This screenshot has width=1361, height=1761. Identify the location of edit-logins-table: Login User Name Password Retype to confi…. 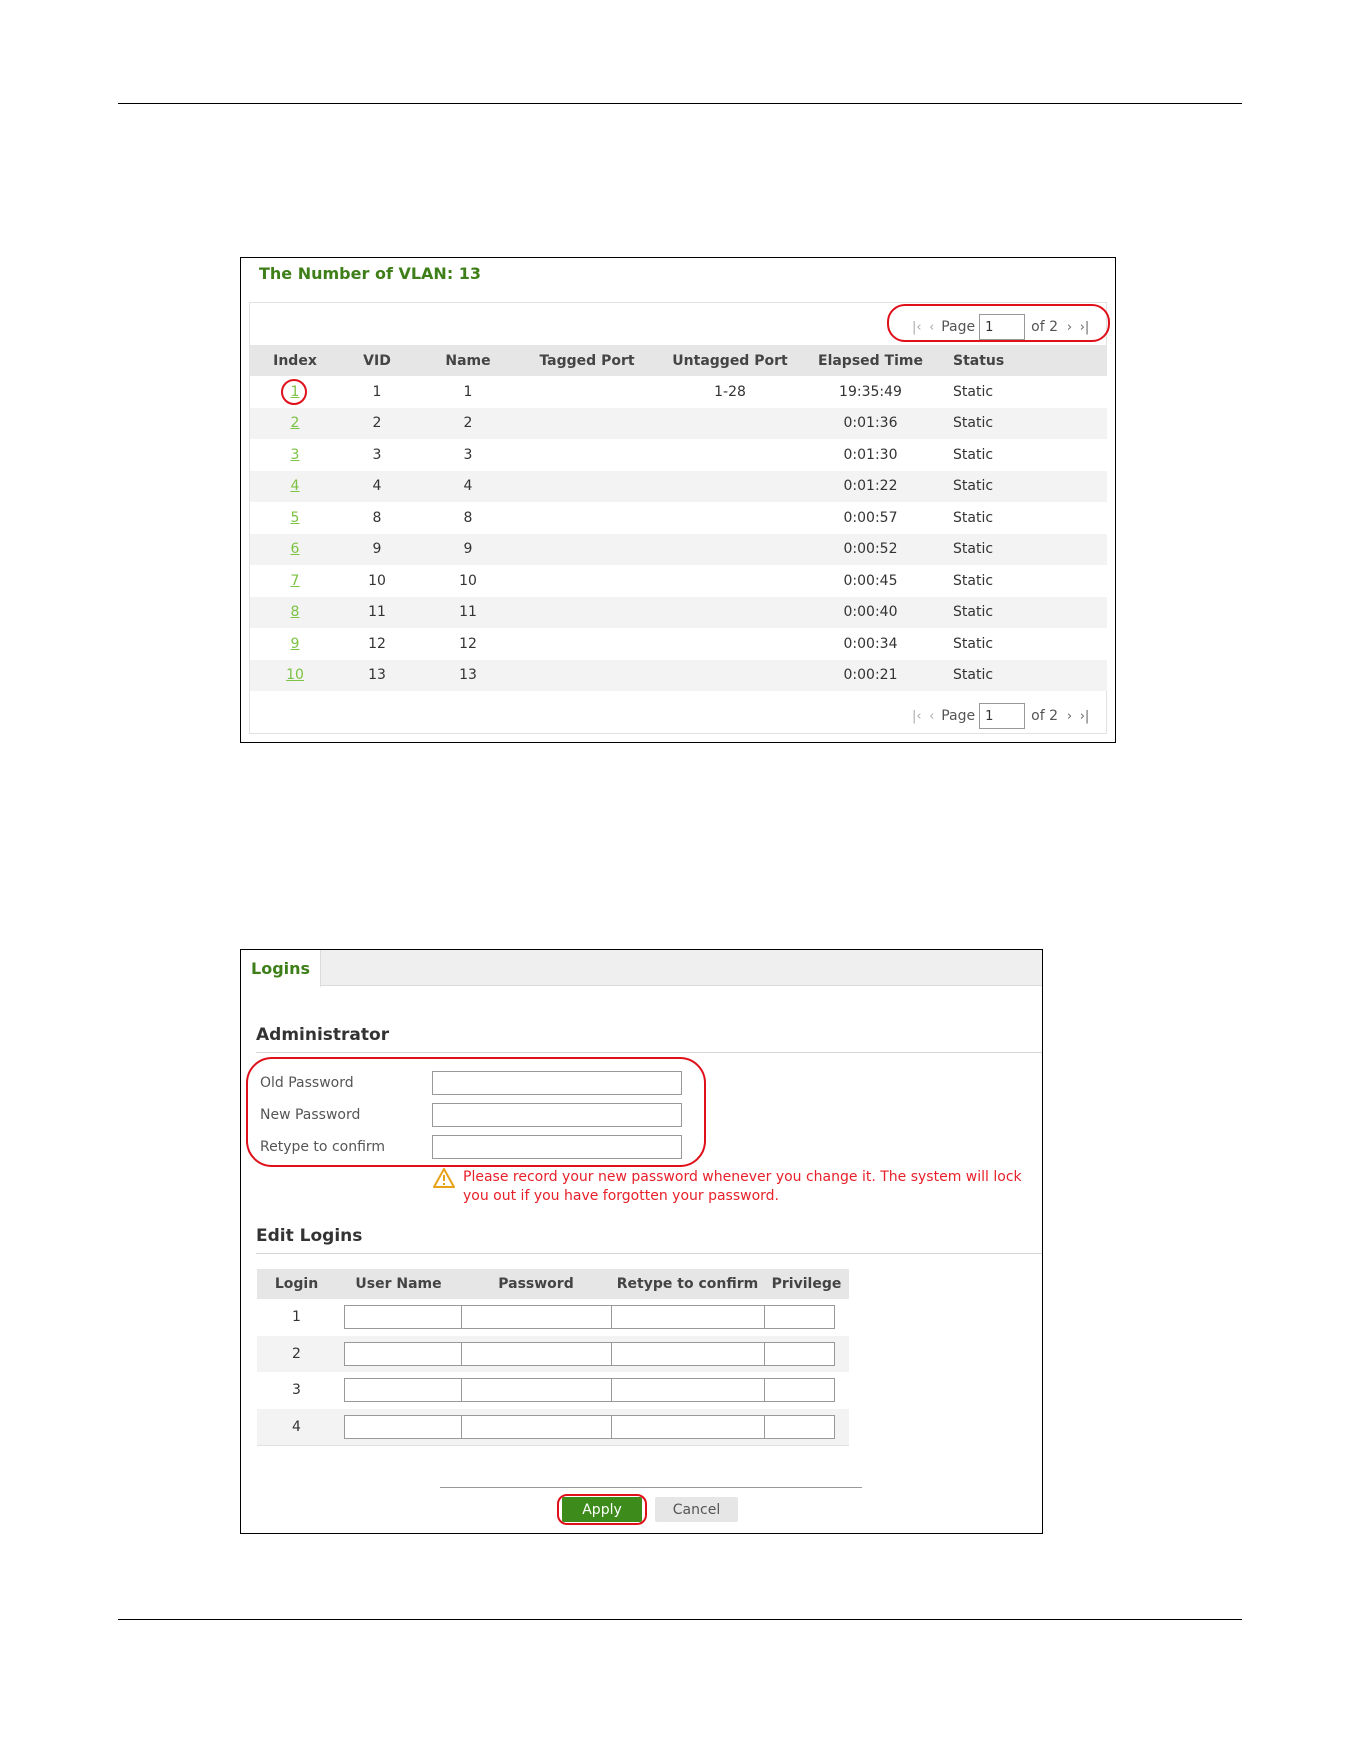
(553, 1357).